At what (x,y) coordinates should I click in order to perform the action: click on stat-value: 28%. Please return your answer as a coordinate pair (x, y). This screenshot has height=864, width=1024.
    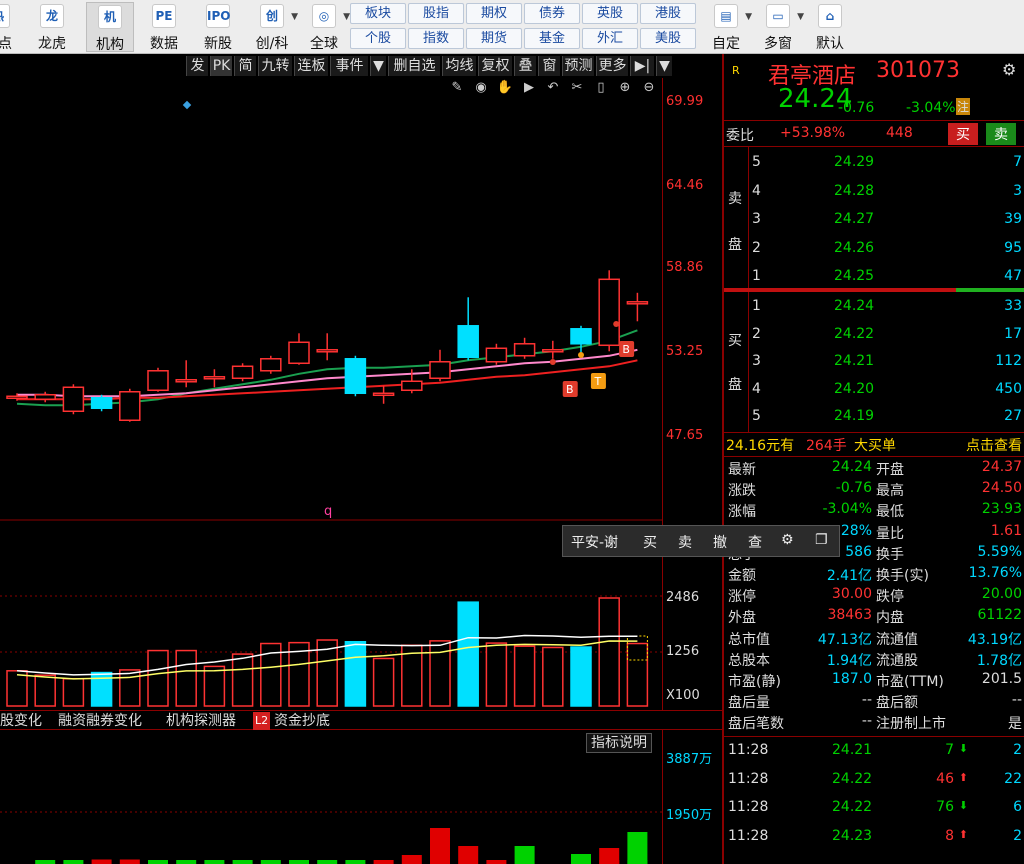
    Looking at the image, I should click on (856, 530).